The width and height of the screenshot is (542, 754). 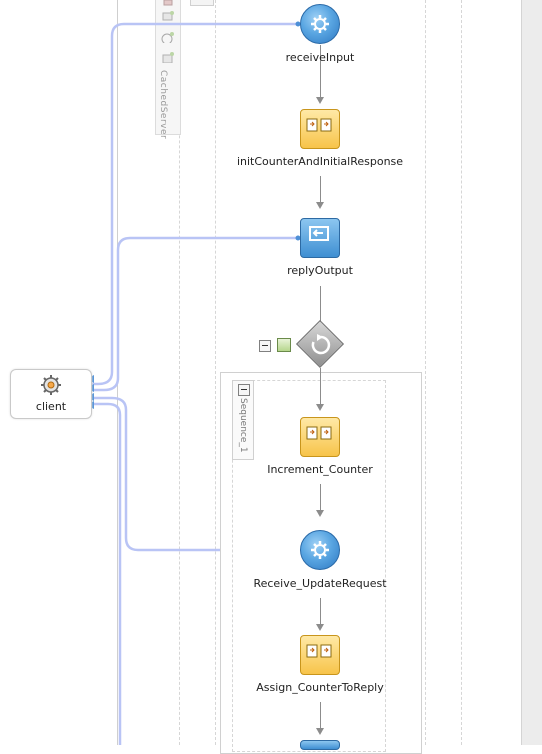 I want to click on client-partner-link: client, so click(x=51, y=394).